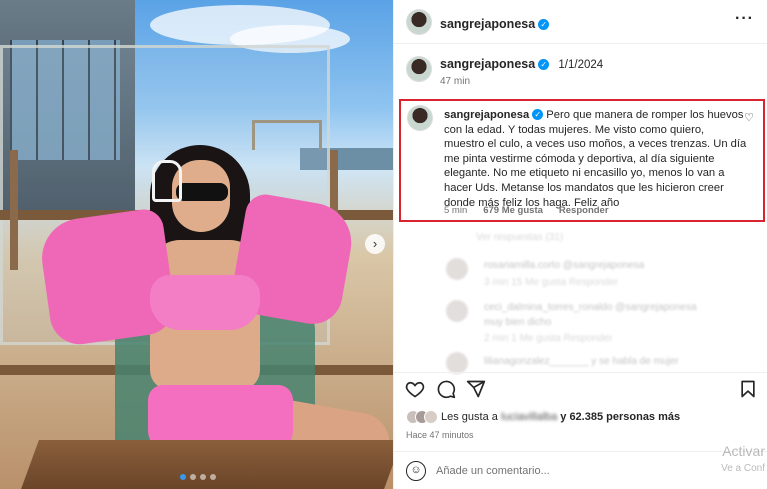 This screenshot has width=767, height=489. What do you see at coordinates (487, 24) in the screenshot?
I see `header-username: sangrejaponesa` at bounding box center [487, 24].